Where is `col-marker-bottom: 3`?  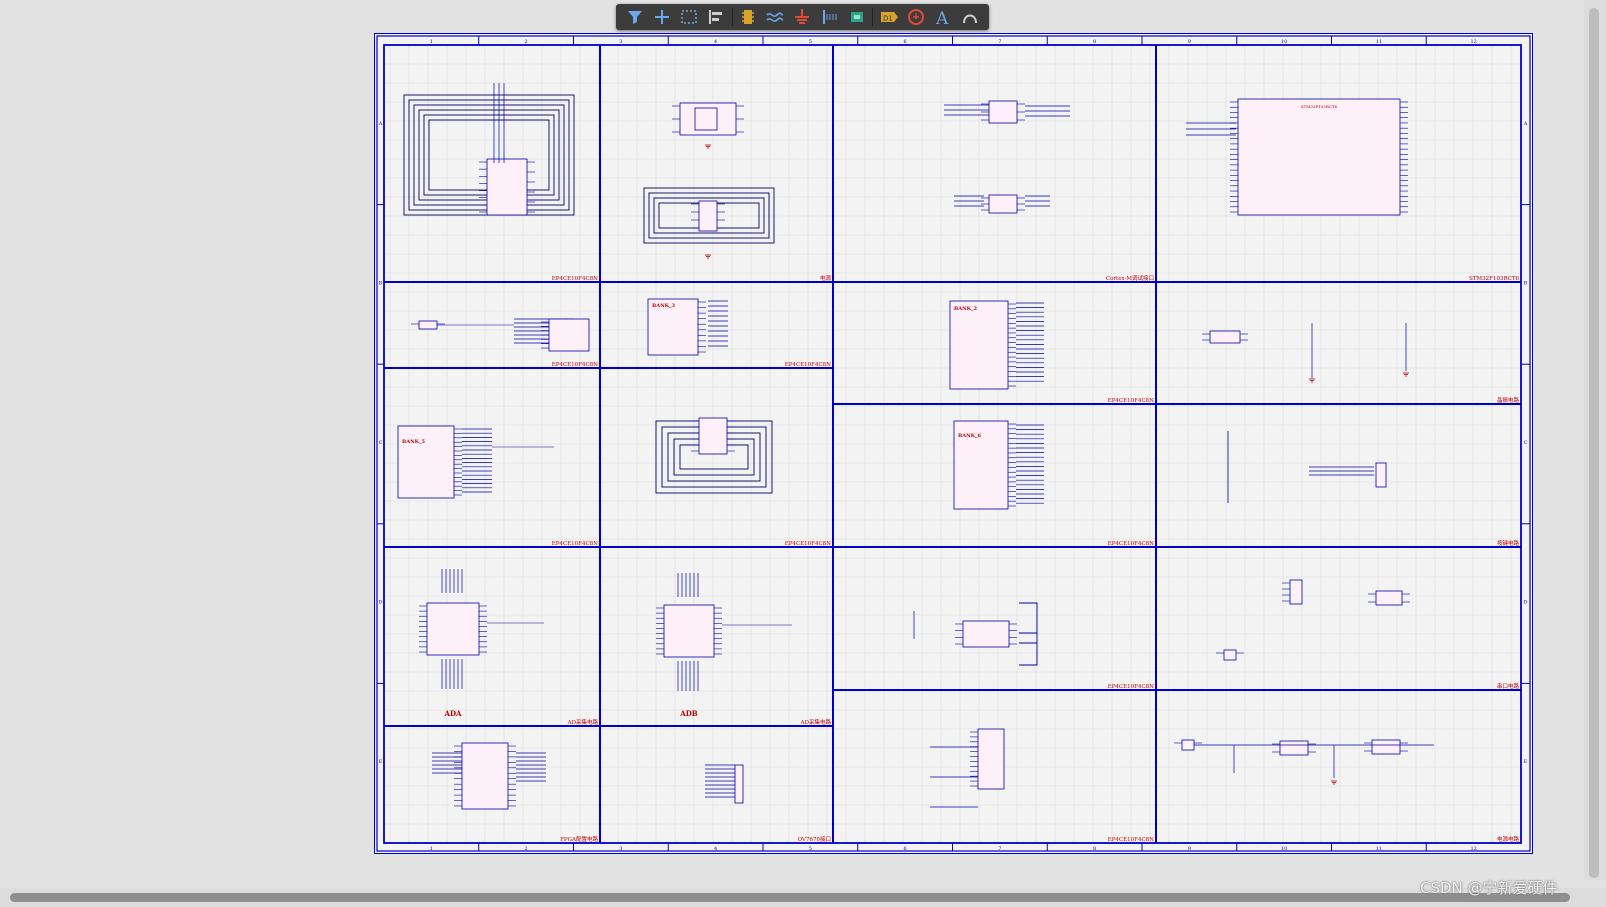
col-marker-bottom: 3 is located at coordinates (620, 849).